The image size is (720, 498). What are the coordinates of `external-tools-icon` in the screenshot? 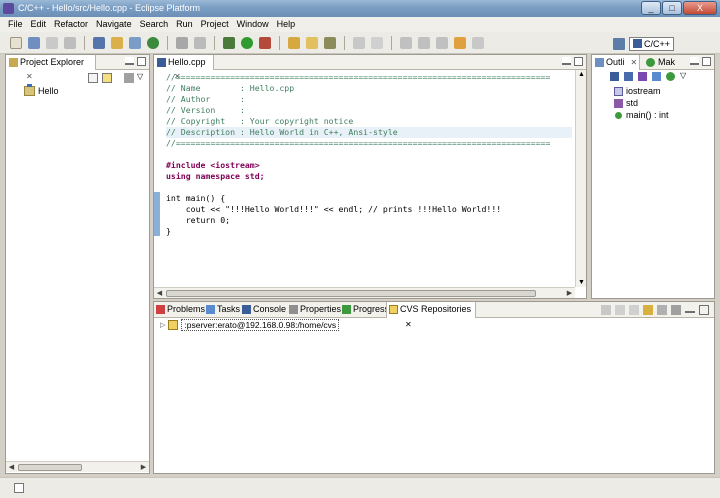 It's located at (265, 42).